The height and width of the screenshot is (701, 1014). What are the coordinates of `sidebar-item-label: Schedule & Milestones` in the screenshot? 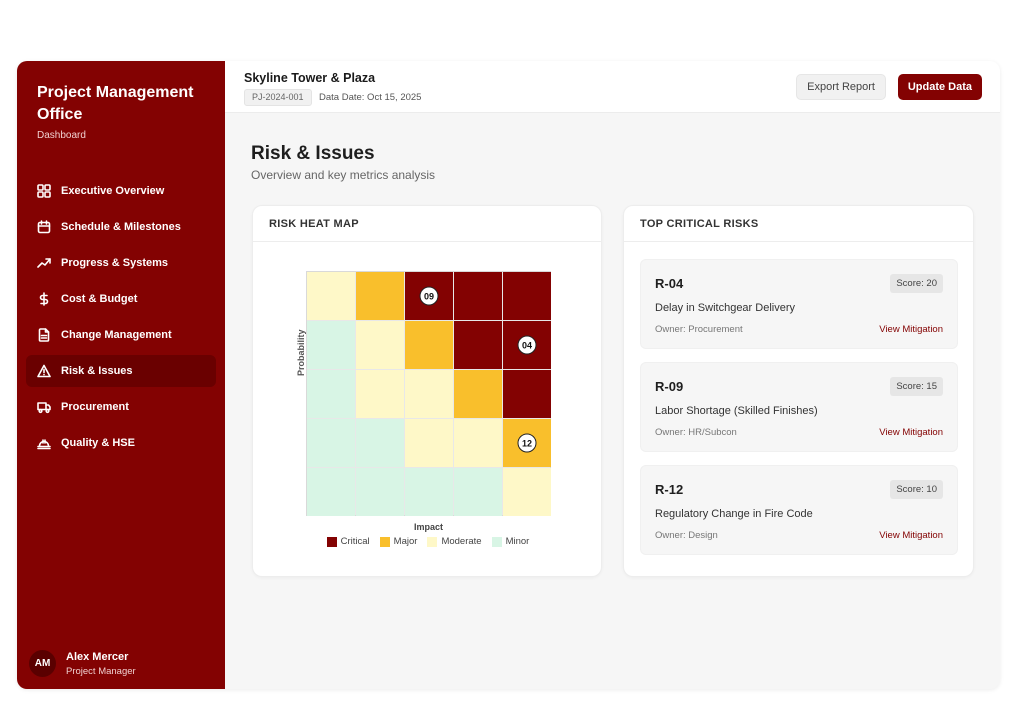 It's located at (121, 227).